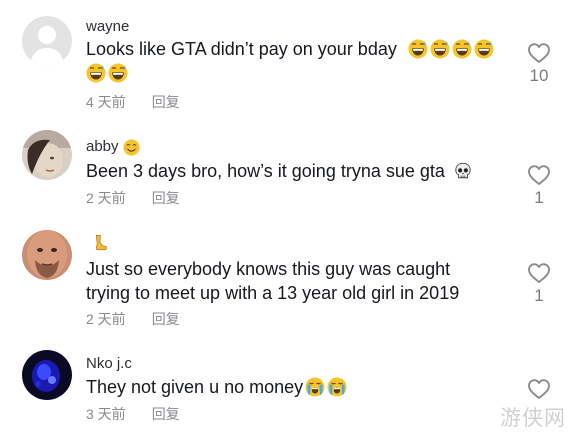 Image resolution: width=584 pixels, height=448 pixels. Describe the element at coordinates (106, 102) in the screenshot. I see `comment-time: 4 天前` at that location.